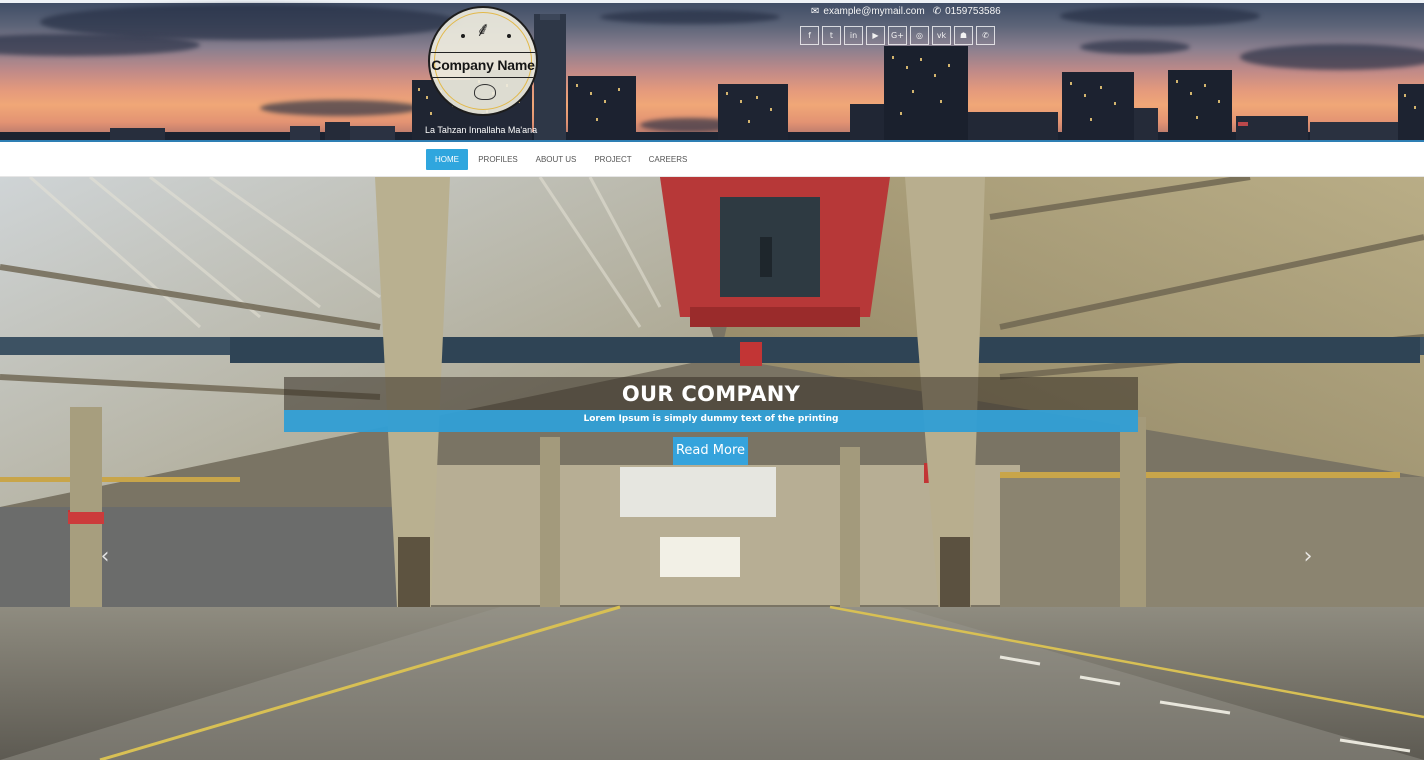 This screenshot has height=760, width=1424. I want to click on contact-info: ✉ example@mymail.com ✆ 0159753586, so click(906, 11).